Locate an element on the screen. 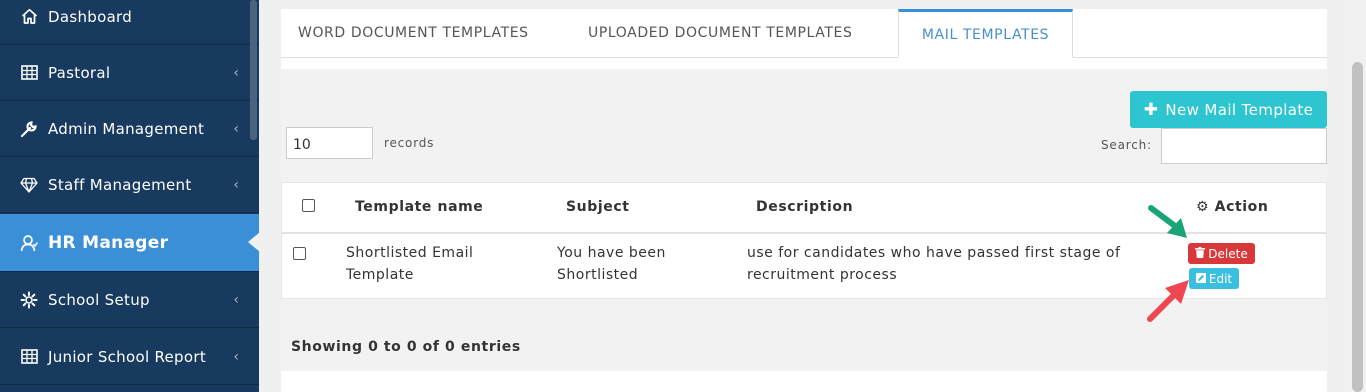 The image size is (1366, 392). new-mail-template-button: ✚ New Mail Template is located at coordinates (1228, 109).